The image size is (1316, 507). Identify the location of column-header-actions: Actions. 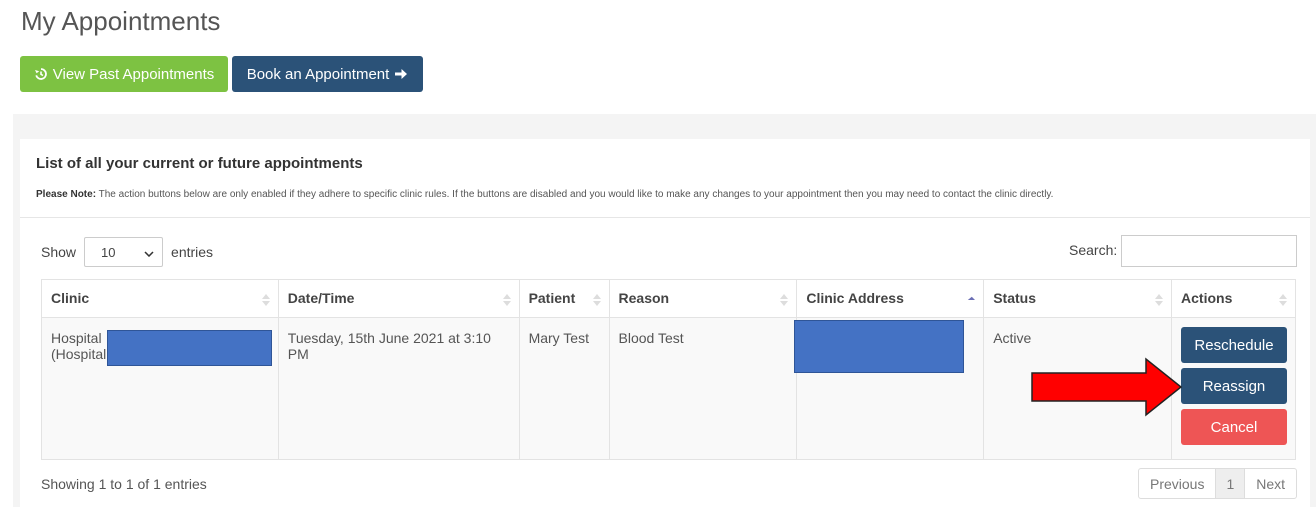
(1233, 298).